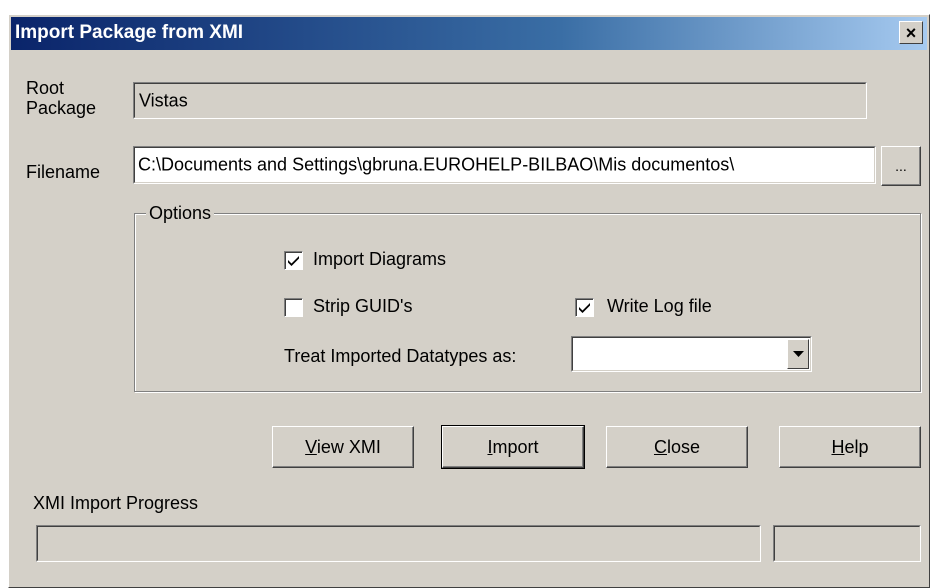 This screenshot has height=588, width=934. Describe the element at coordinates (469, 33) in the screenshot. I see `title-bar: Import Package from XMI ×` at that location.